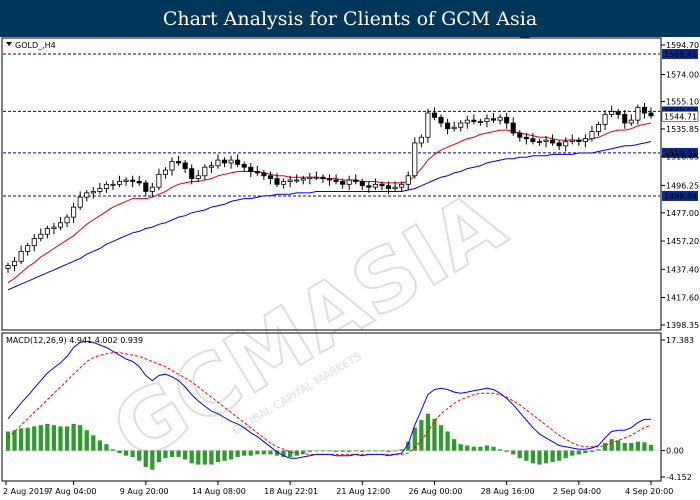 The height and width of the screenshot is (500, 700). Describe the element at coordinates (508, 491) in the screenshot. I see `time-tick-label: 28 Aug 16:00` at that location.